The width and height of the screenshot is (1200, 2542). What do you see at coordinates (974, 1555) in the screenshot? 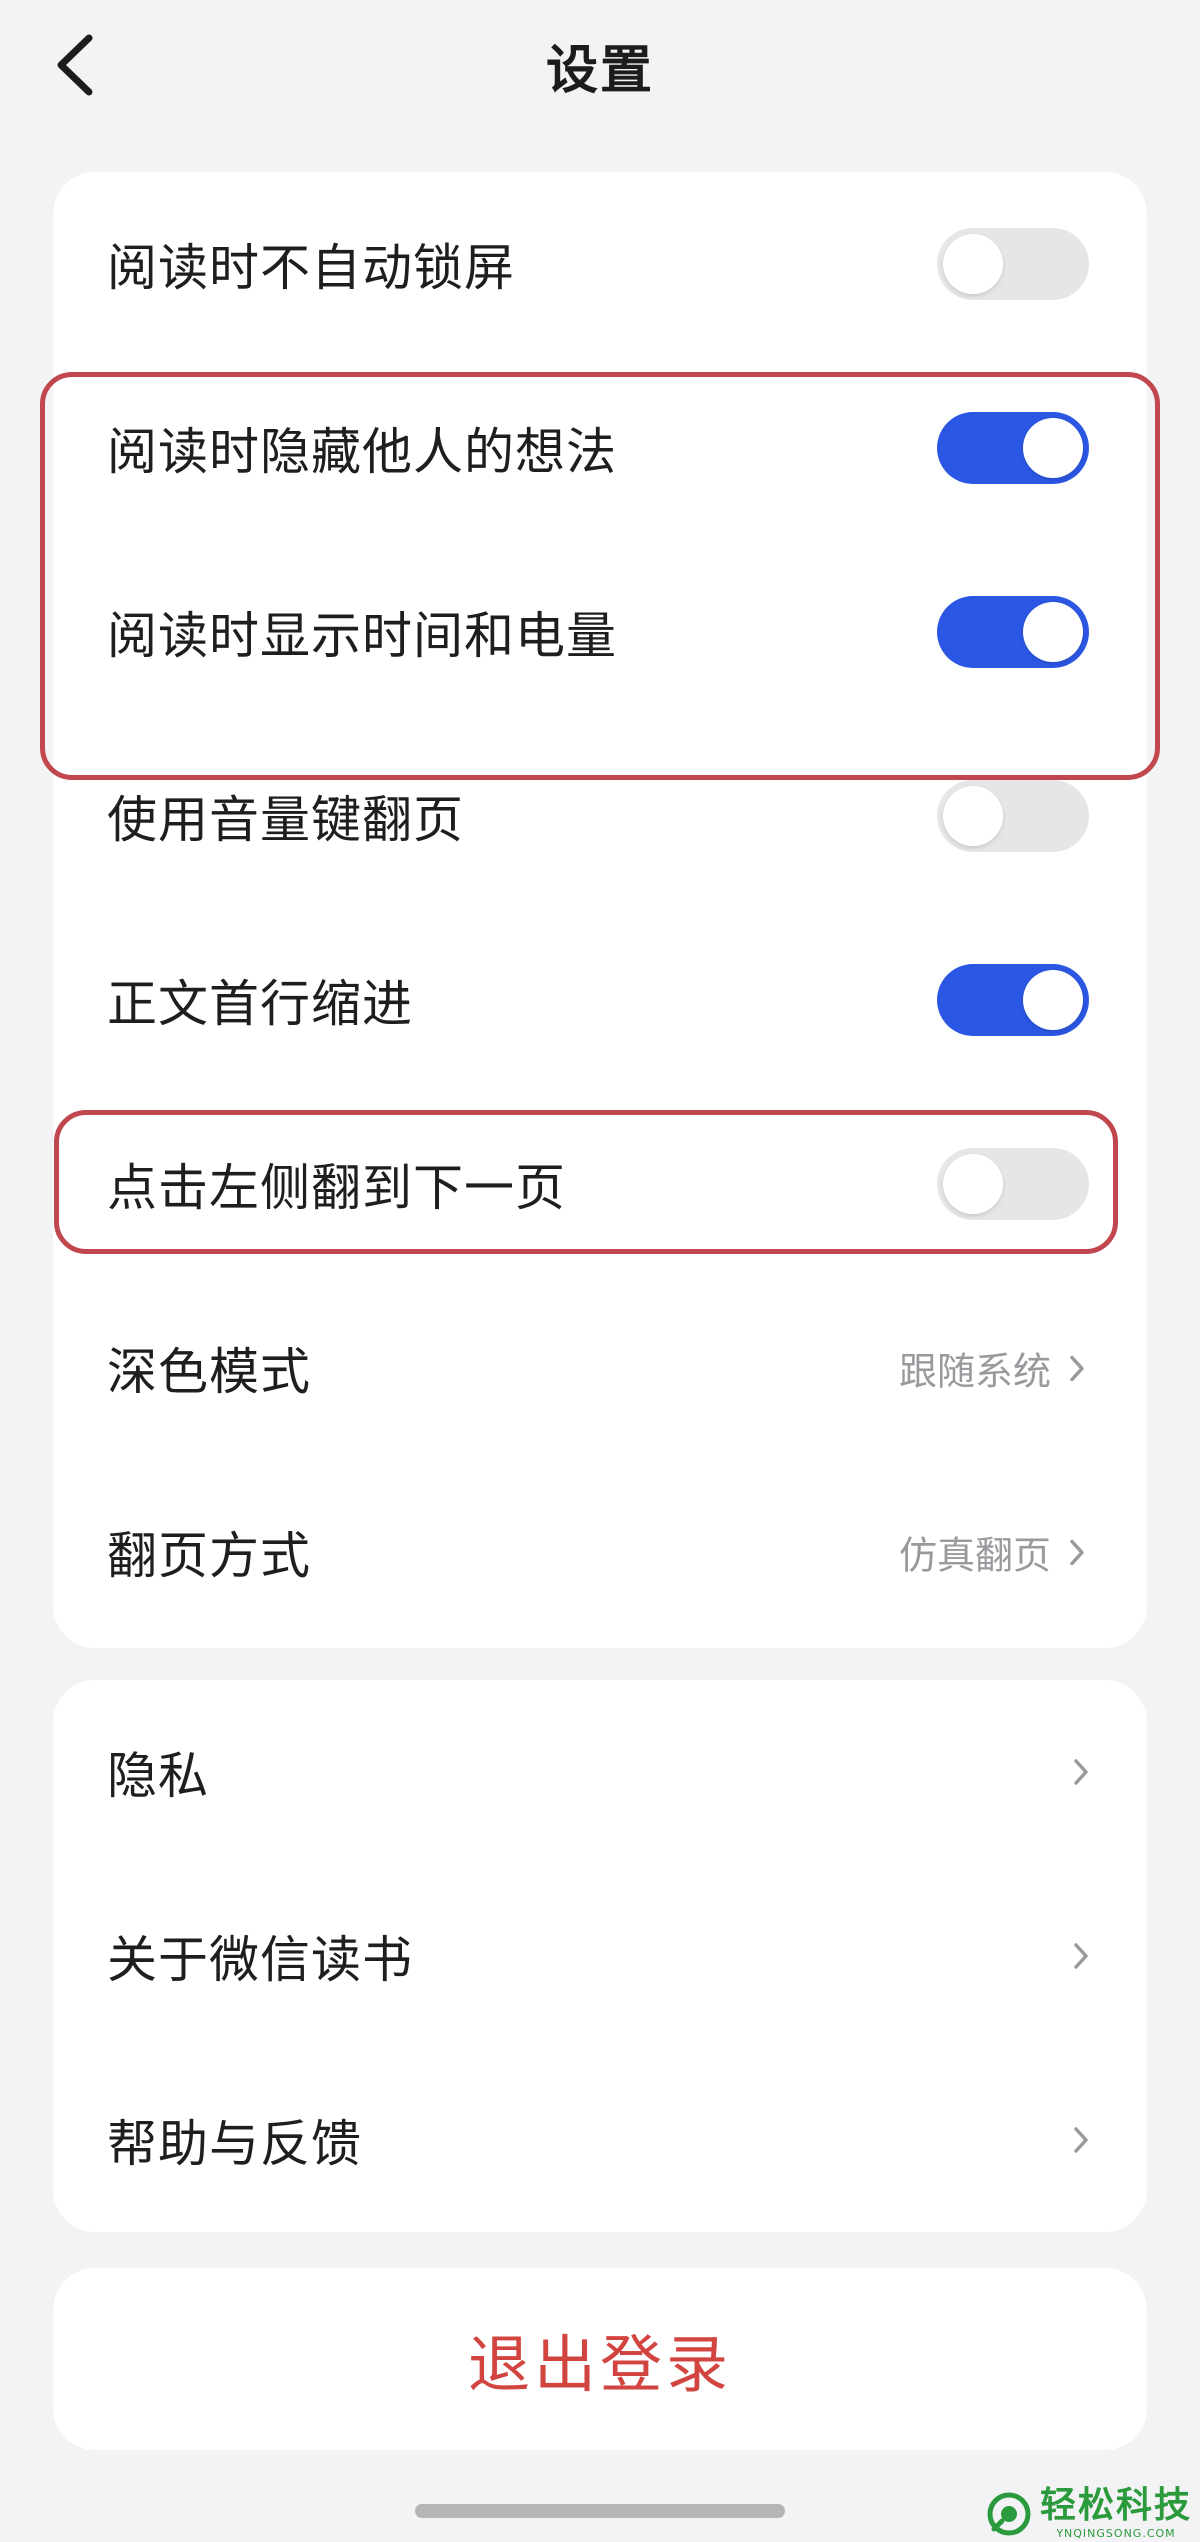
I see `page-turn-value: 仿真翻页` at bounding box center [974, 1555].